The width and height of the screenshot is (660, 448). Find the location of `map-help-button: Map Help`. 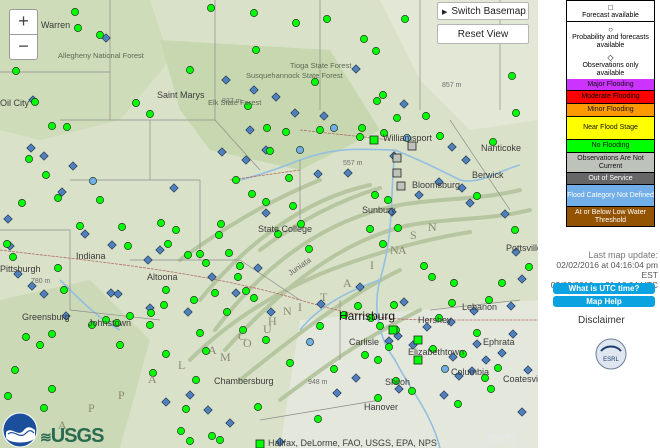

map-help-button: Map Help is located at coordinates (604, 301).